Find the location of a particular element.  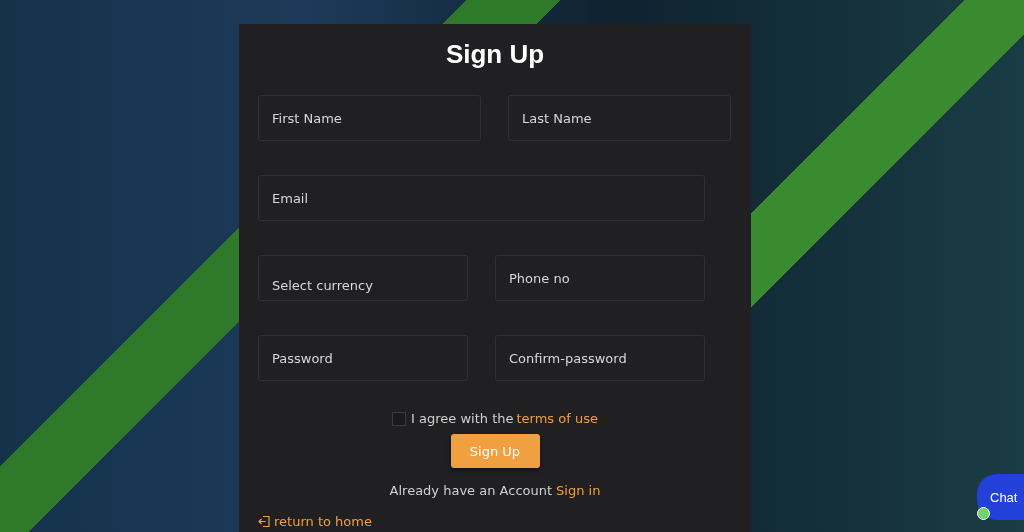

terms-link: terms of use is located at coordinates (557, 418).